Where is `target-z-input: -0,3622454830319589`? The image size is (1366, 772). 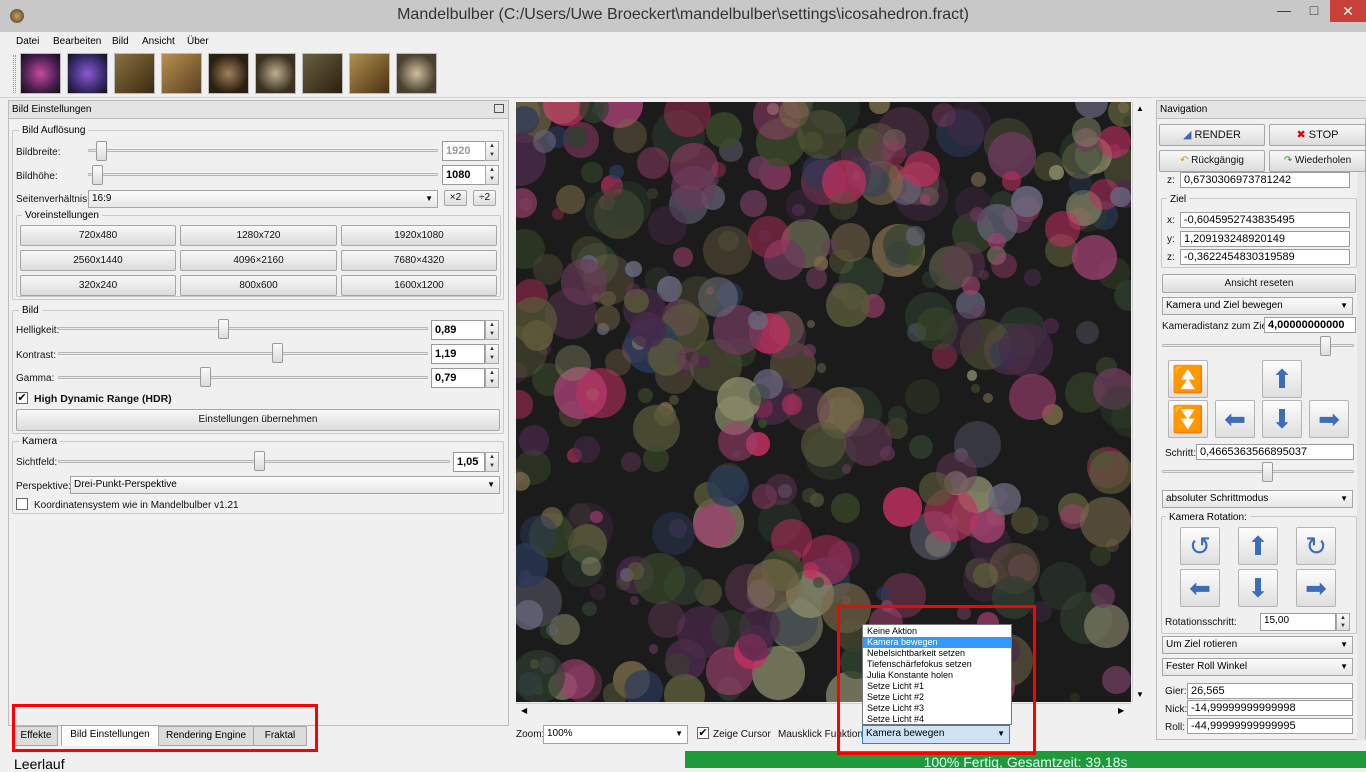 target-z-input: -0,3622454830319589 is located at coordinates (1265, 257).